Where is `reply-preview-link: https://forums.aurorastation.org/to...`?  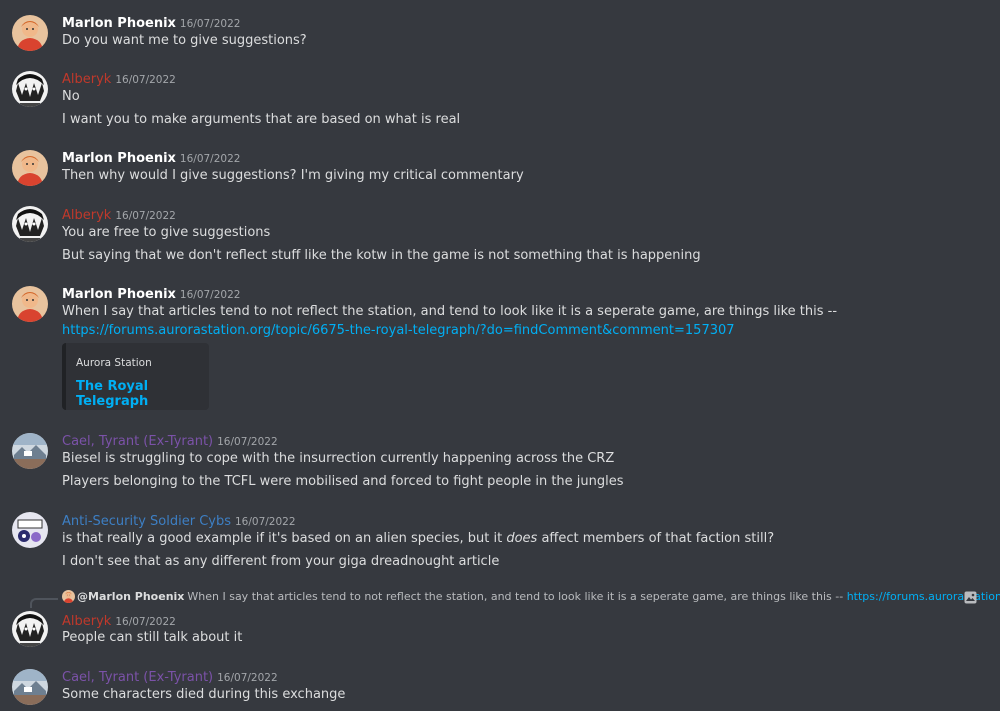
reply-preview-link: https://forums.aurorastation.org/to... is located at coordinates (923, 596).